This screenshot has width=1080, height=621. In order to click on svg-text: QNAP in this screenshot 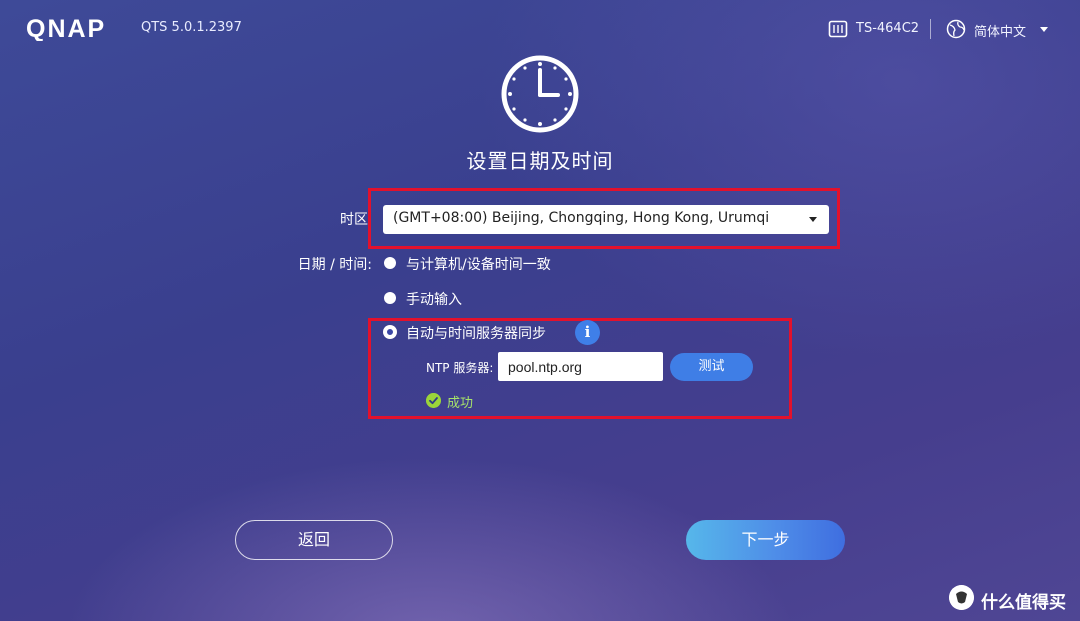, I will do `click(66, 28)`.